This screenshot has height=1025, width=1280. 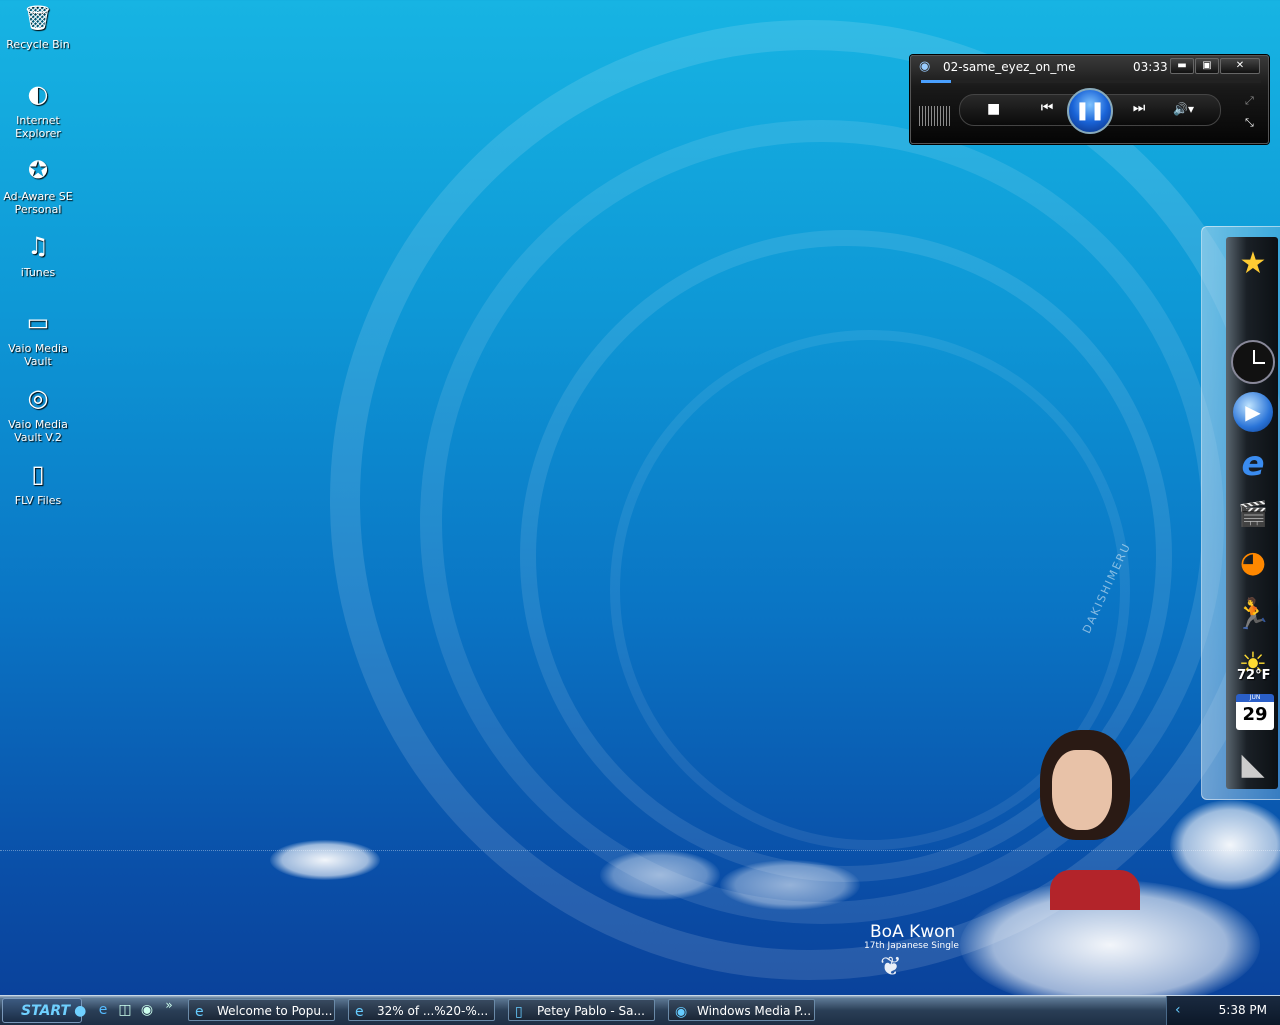 I want to click on stop-button: ■, so click(x=993, y=109).